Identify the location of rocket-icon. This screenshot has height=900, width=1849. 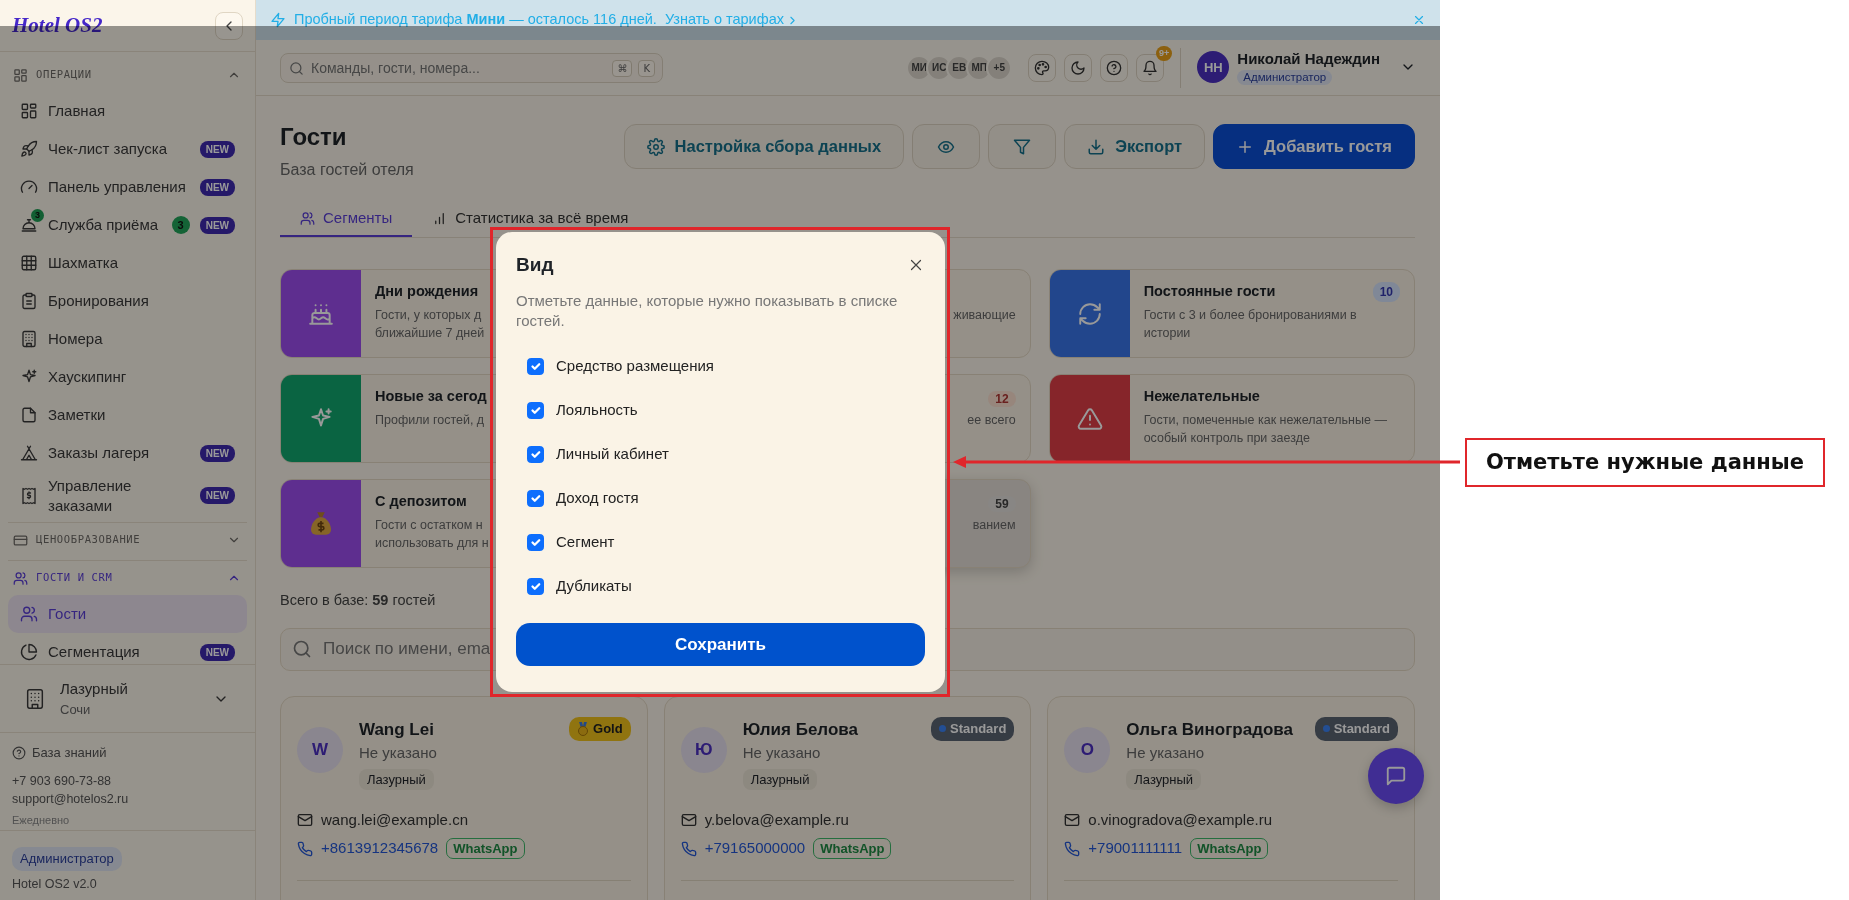
(29, 149).